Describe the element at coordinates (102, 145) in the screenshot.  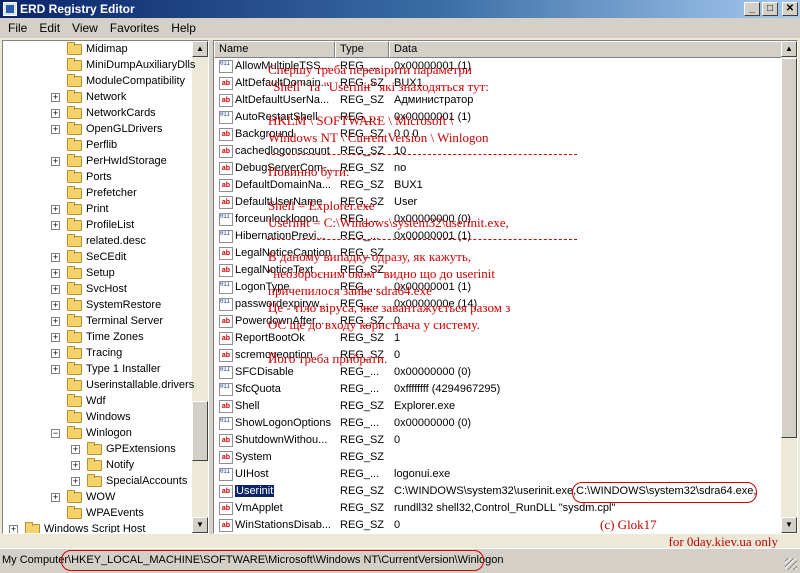
I see `tree-item-label: Perflib` at that location.